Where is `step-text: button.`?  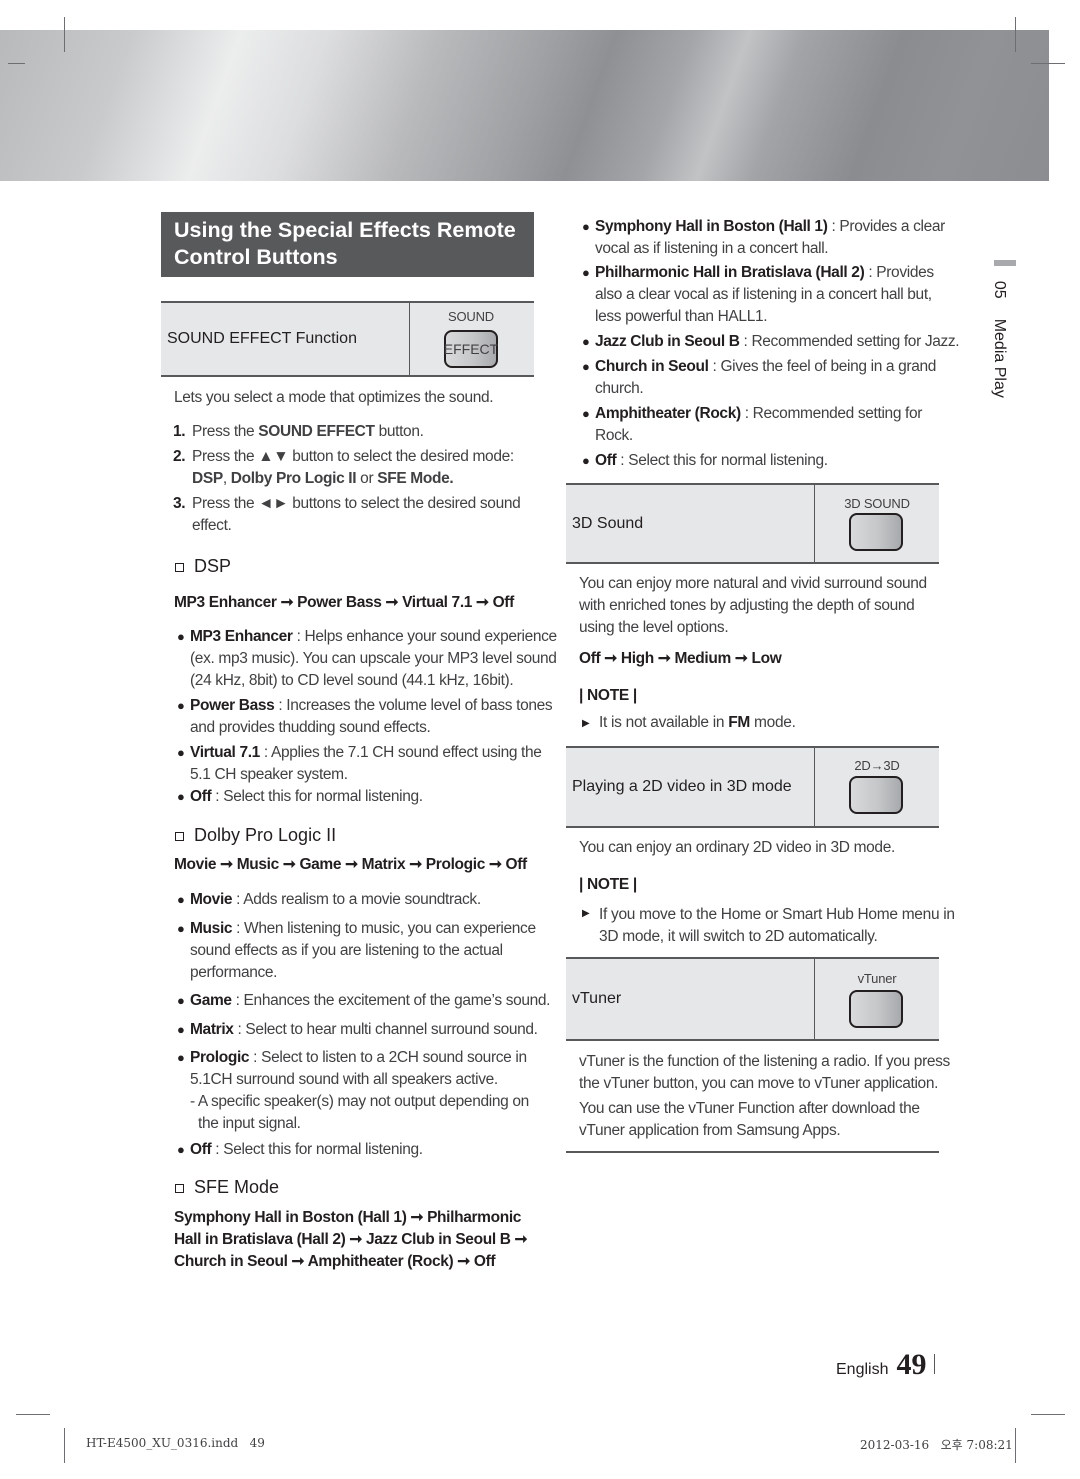 step-text: button. is located at coordinates (399, 431).